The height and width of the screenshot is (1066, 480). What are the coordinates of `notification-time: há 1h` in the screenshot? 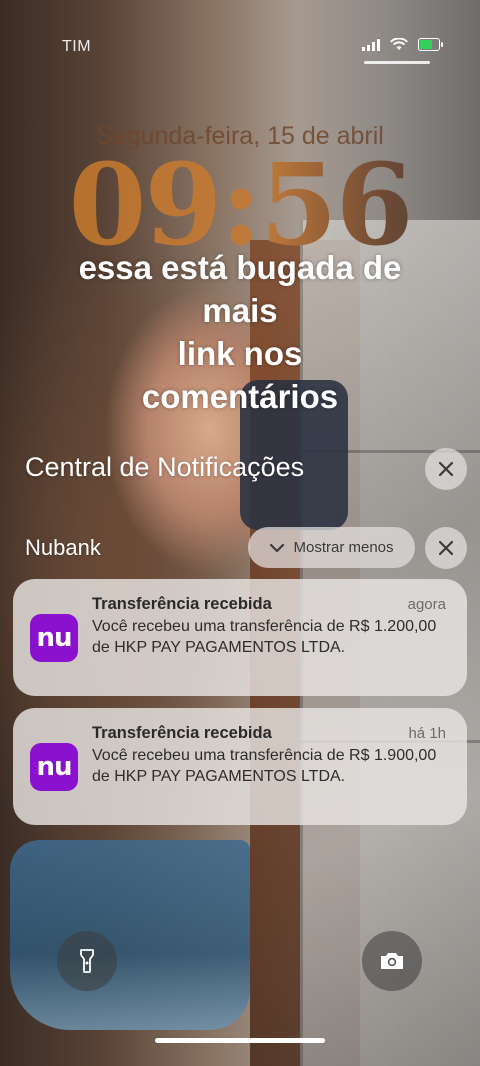 It's located at (427, 733).